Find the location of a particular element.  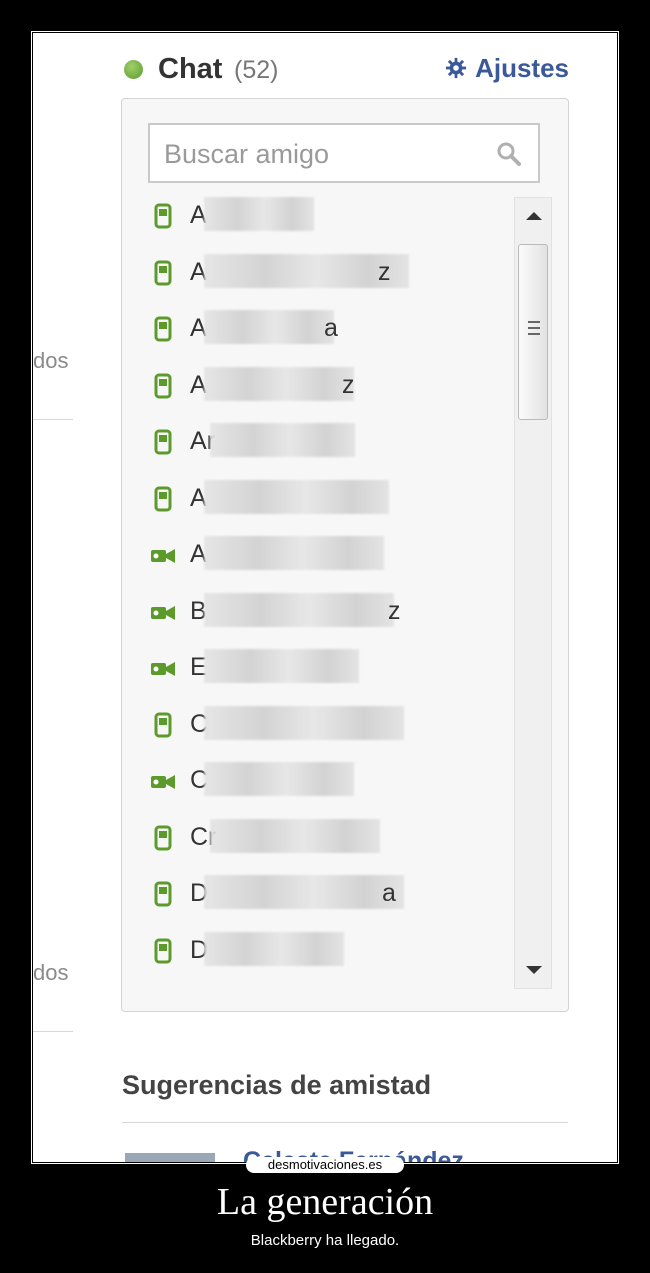

friend-list-item: Cr is located at coordinates (326, 838).